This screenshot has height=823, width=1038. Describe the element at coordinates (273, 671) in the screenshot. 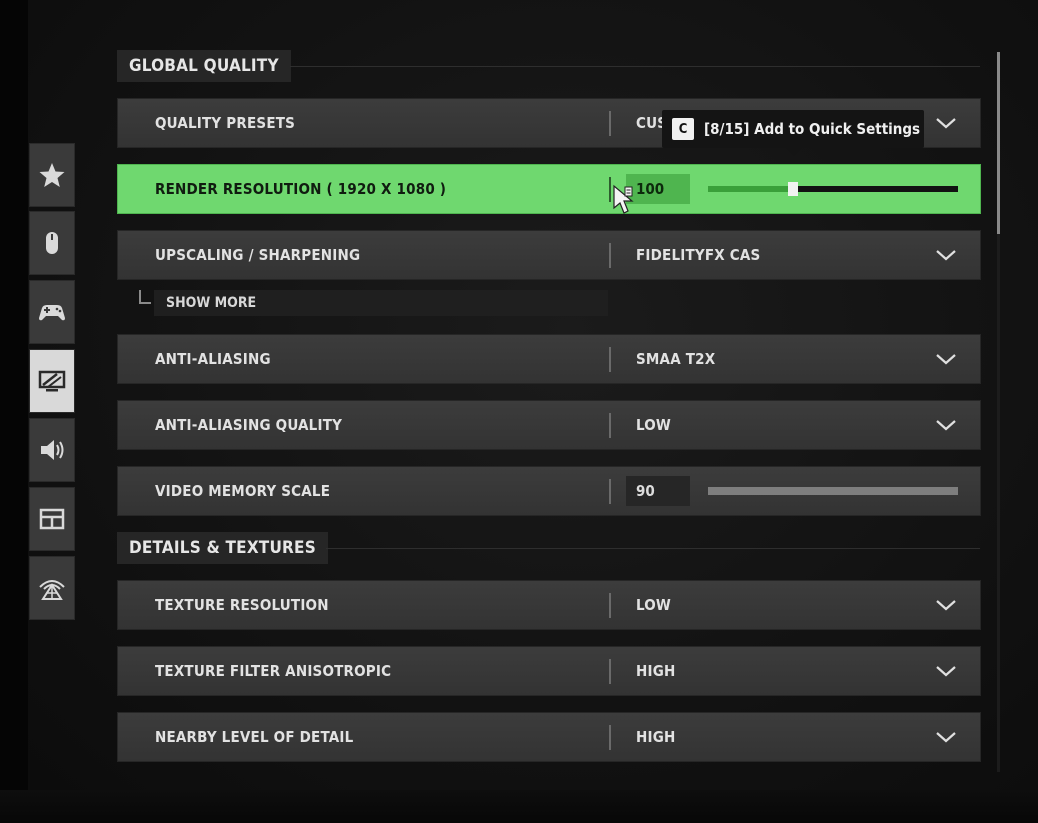

I see `row-label: TEXTURE FILTER ANISOTROPIC` at that location.